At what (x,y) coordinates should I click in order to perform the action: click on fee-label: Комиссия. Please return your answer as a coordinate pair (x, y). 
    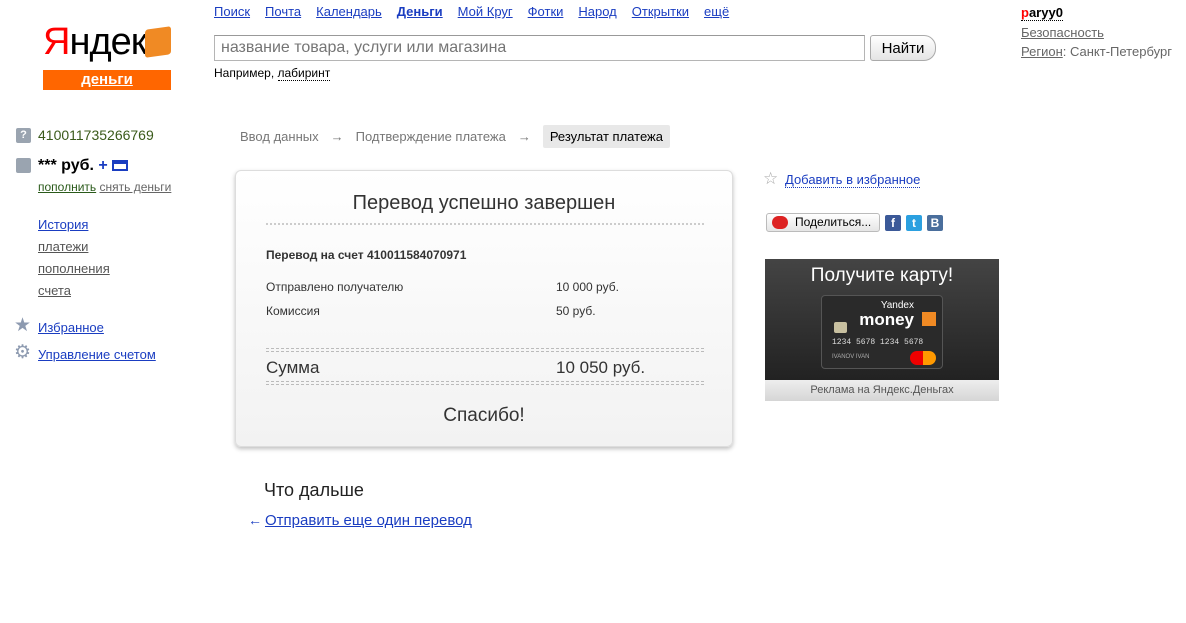
    Looking at the image, I should click on (293, 311).